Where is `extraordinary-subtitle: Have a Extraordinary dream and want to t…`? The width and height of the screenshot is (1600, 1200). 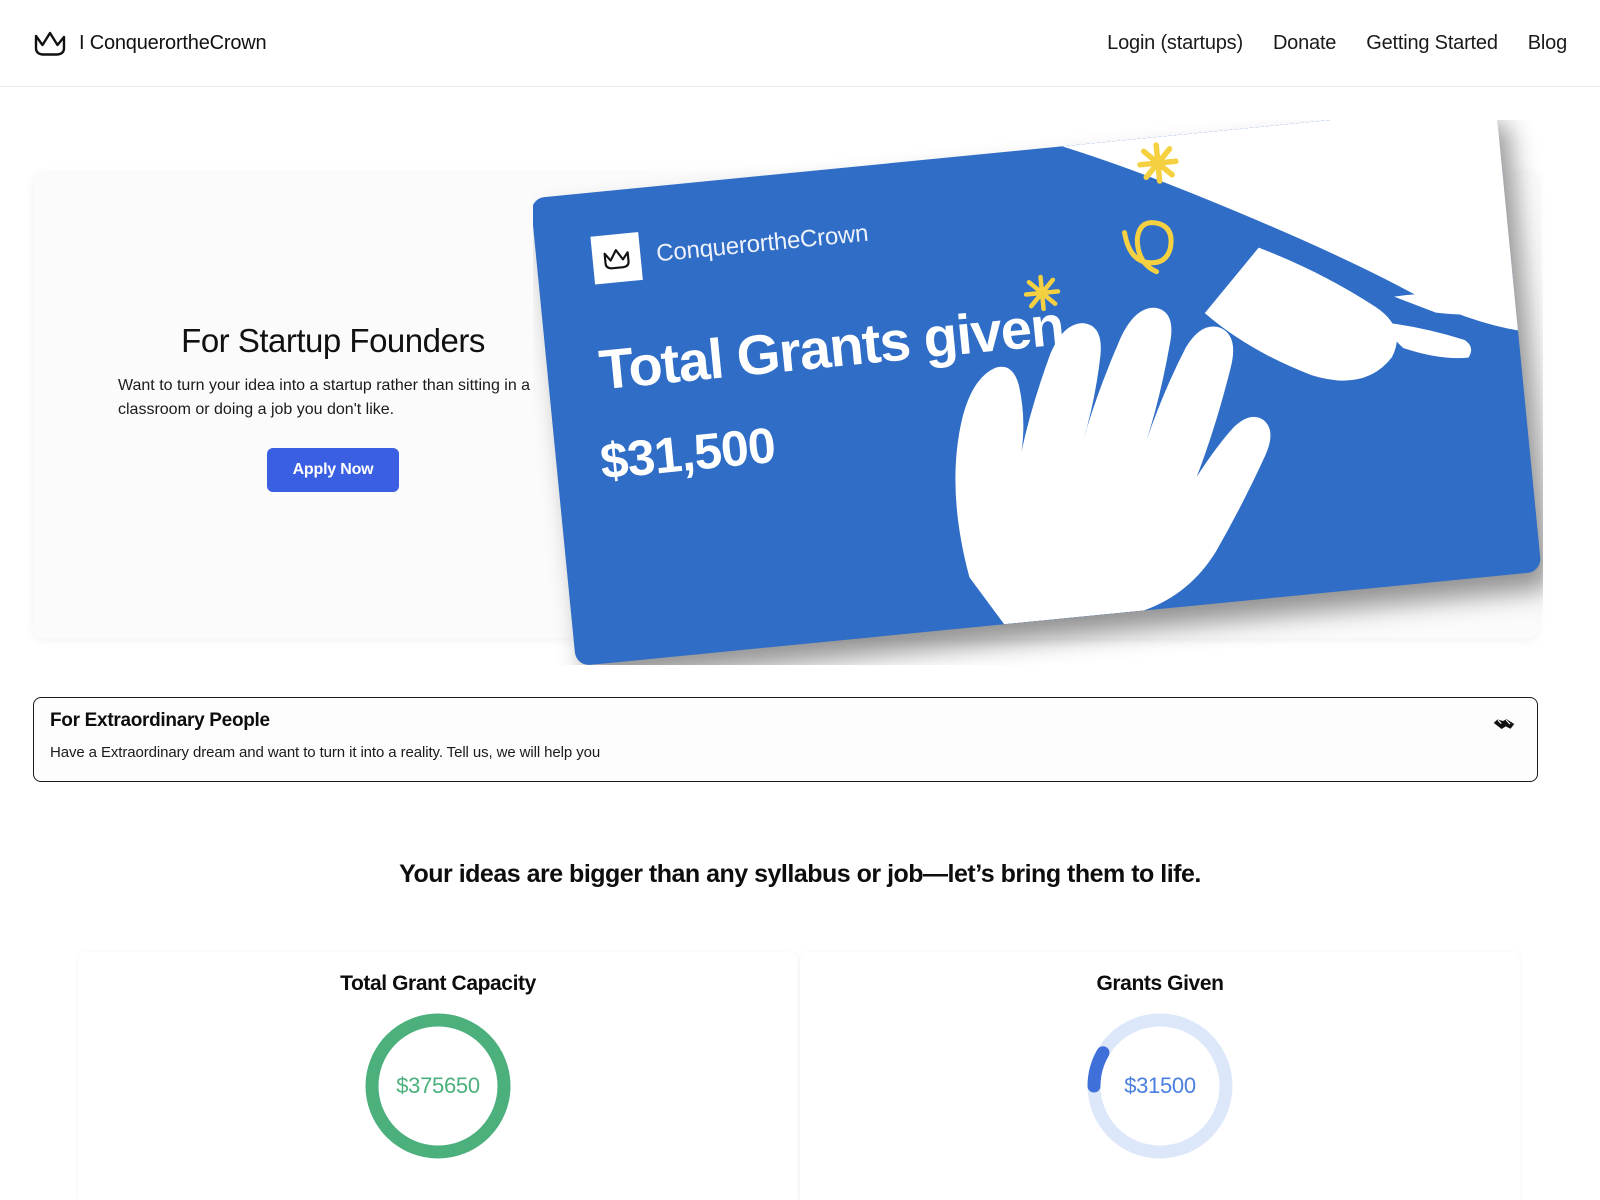 extraordinary-subtitle: Have a Extraordinary dream and want to t… is located at coordinates (325, 752).